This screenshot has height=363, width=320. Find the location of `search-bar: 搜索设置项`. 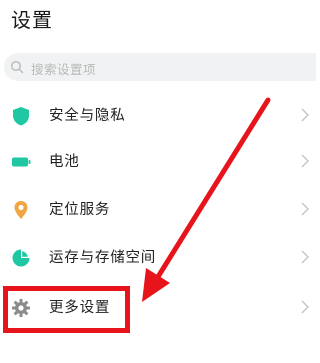

search-bar: 搜索设置项 is located at coordinates (160, 67).